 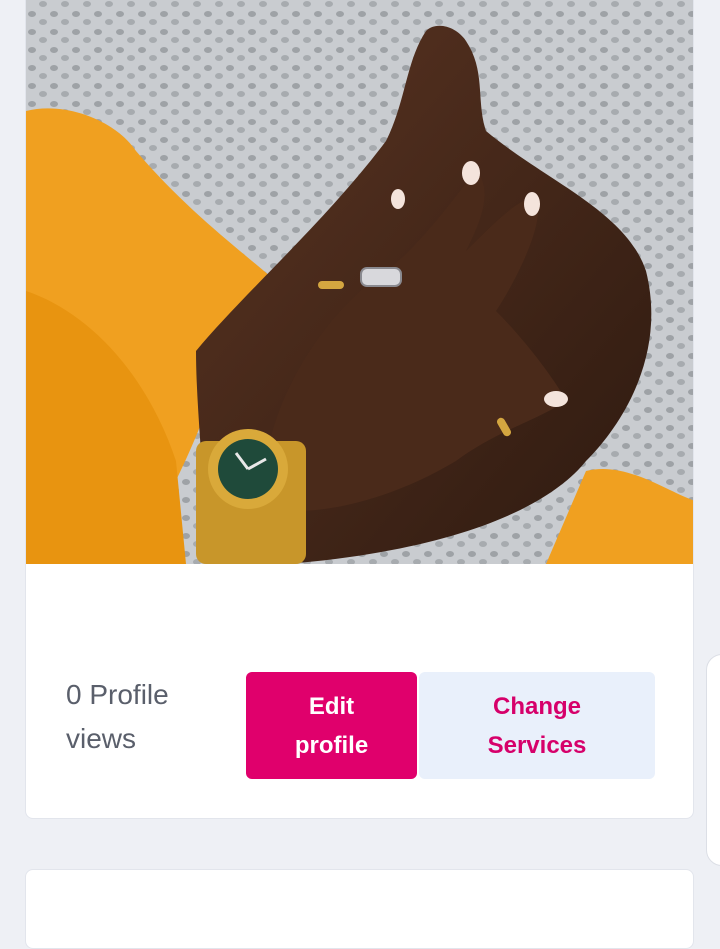 What do you see at coordinates (359, 909) in the screenshot?
I see `next-card` at bounding box center [359, 909].